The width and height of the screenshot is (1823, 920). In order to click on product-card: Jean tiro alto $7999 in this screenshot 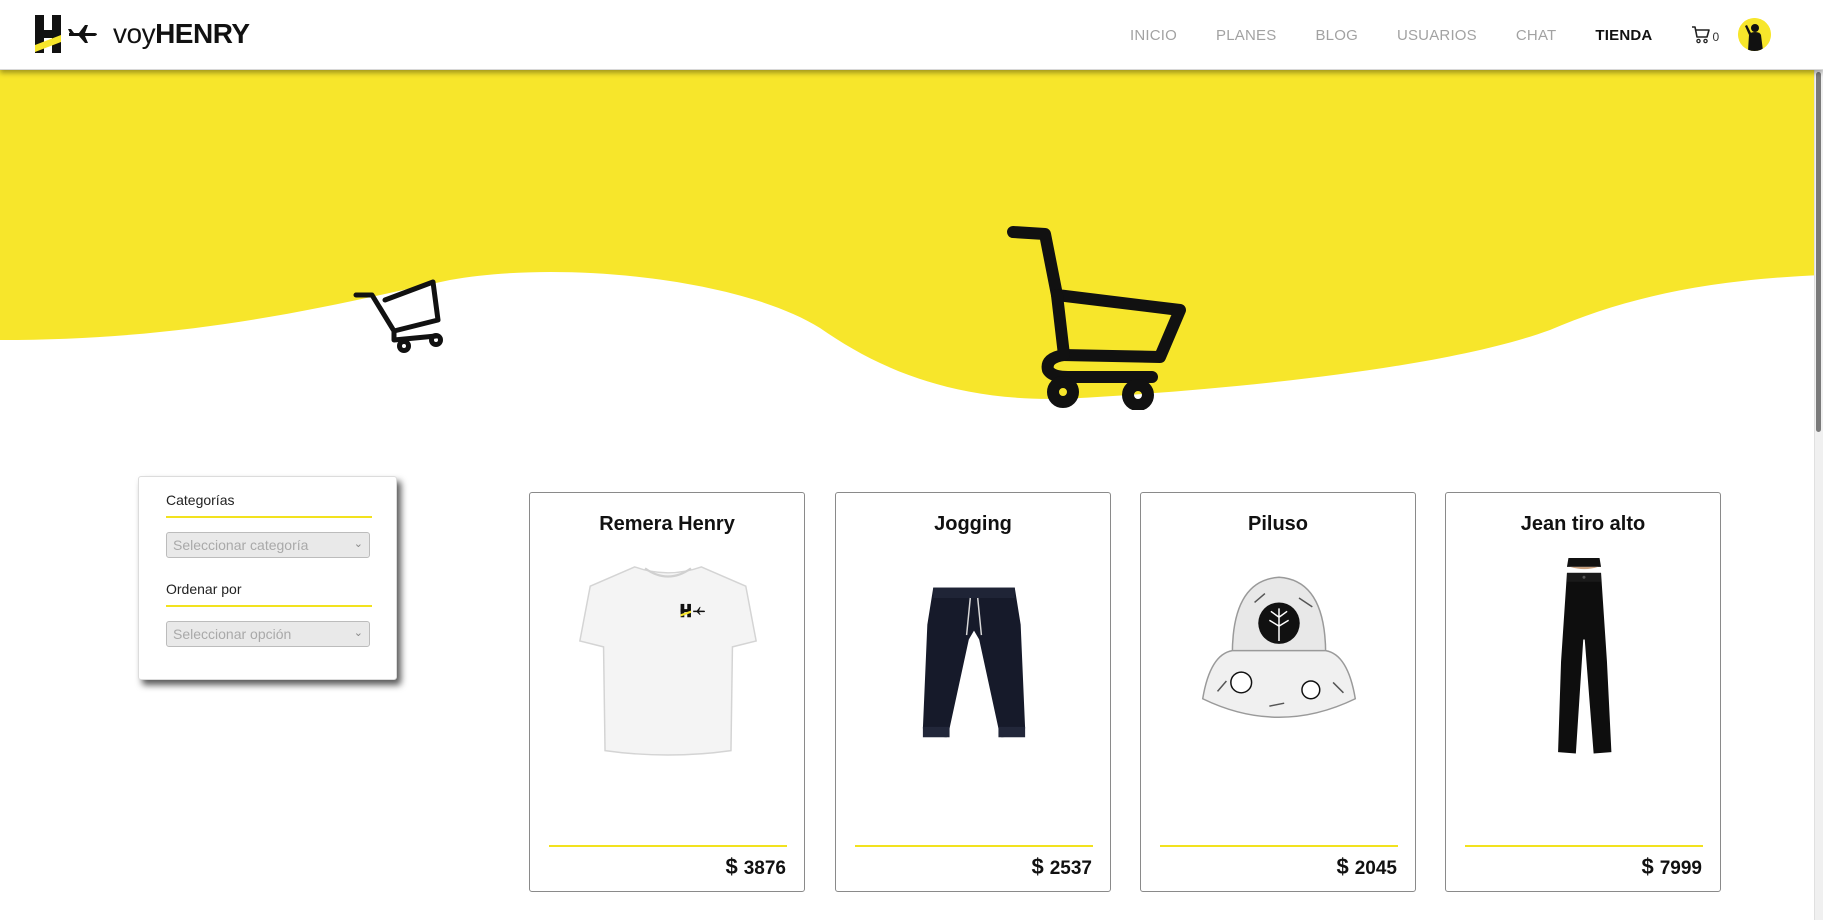, I will do `click(1583, 692)`.